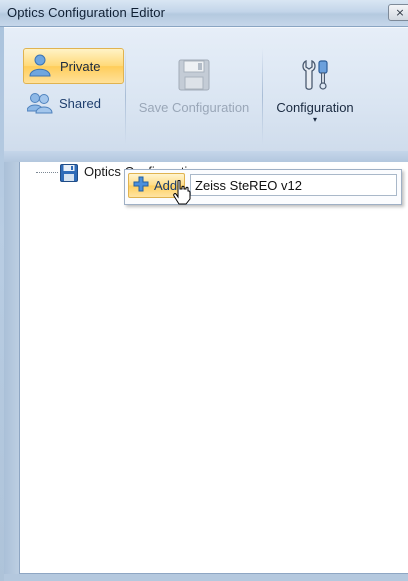 This screenshot has height=581, width=408. I want to click on close-button: ×, so click(398, 12).